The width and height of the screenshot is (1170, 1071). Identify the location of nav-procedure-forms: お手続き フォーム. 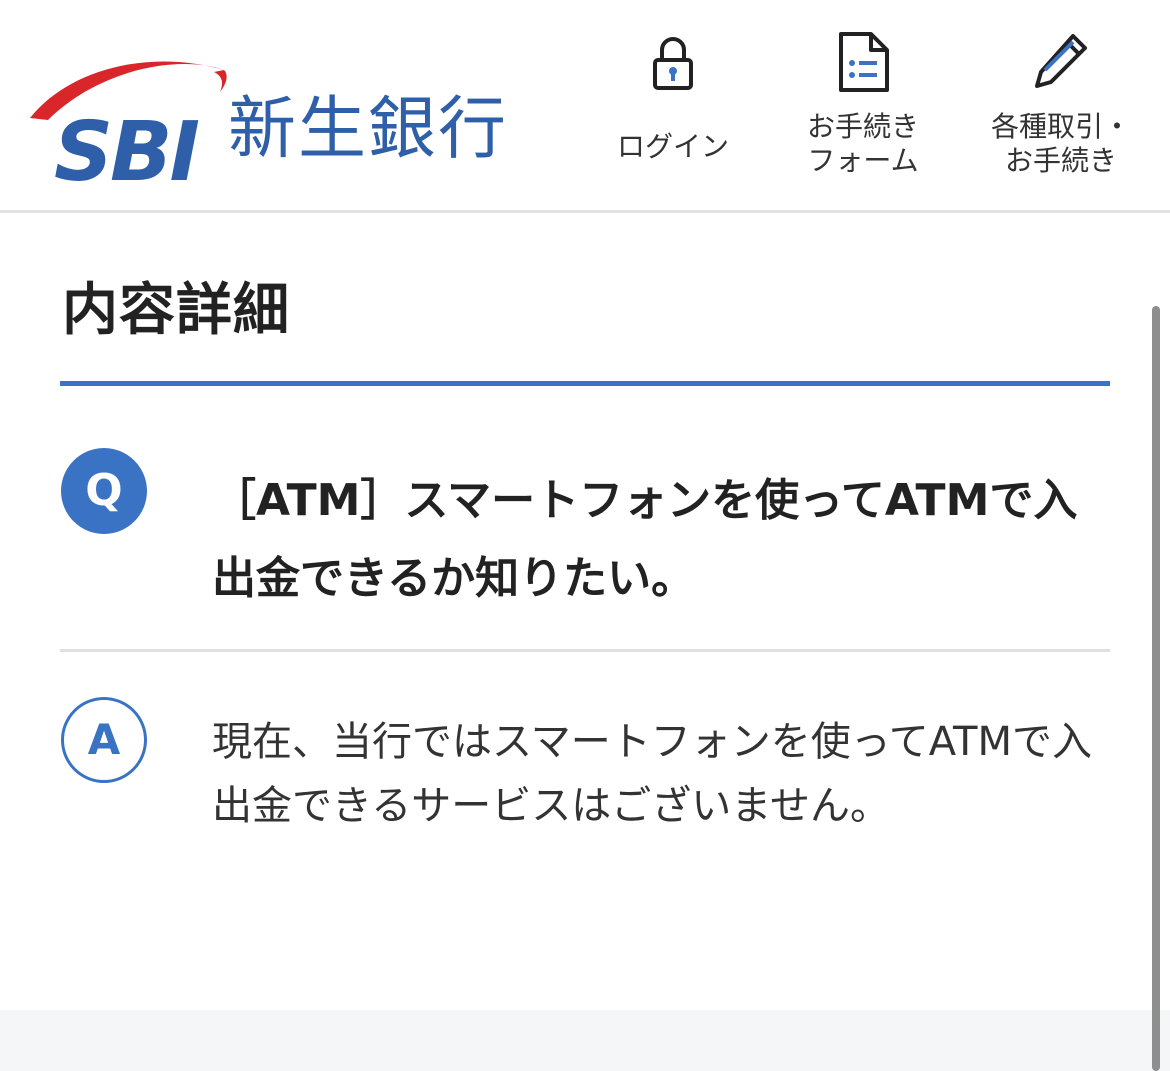
(863, 110).